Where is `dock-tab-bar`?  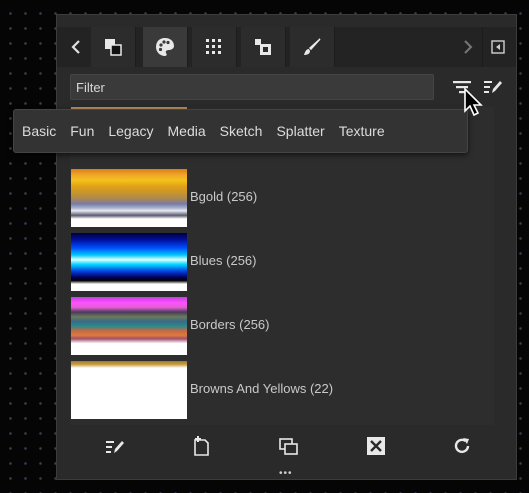 dock-tab-bar is located at coordinates (286, 47).